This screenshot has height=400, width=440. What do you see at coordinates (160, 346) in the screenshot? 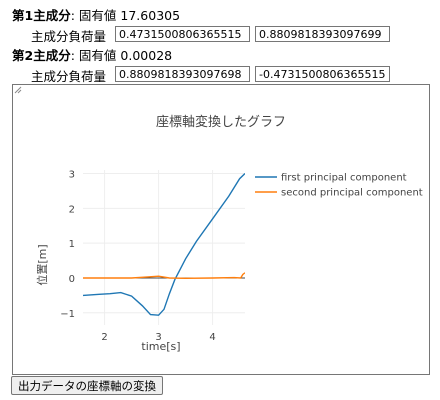
I see `x-axis-title: time[s]` at bounding box center [160, 346].